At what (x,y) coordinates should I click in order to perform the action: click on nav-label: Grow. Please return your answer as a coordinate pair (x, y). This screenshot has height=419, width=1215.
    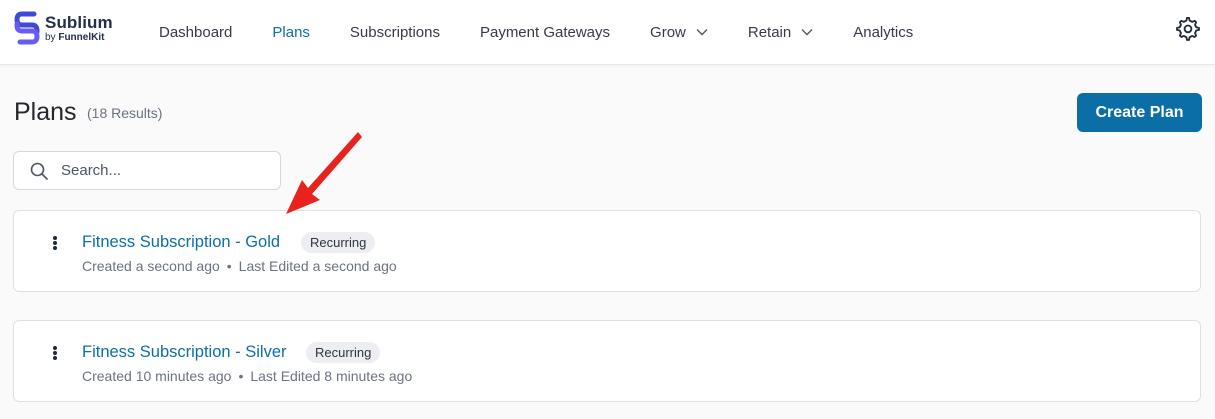
    Looking at the image, I should click on (668, 32).